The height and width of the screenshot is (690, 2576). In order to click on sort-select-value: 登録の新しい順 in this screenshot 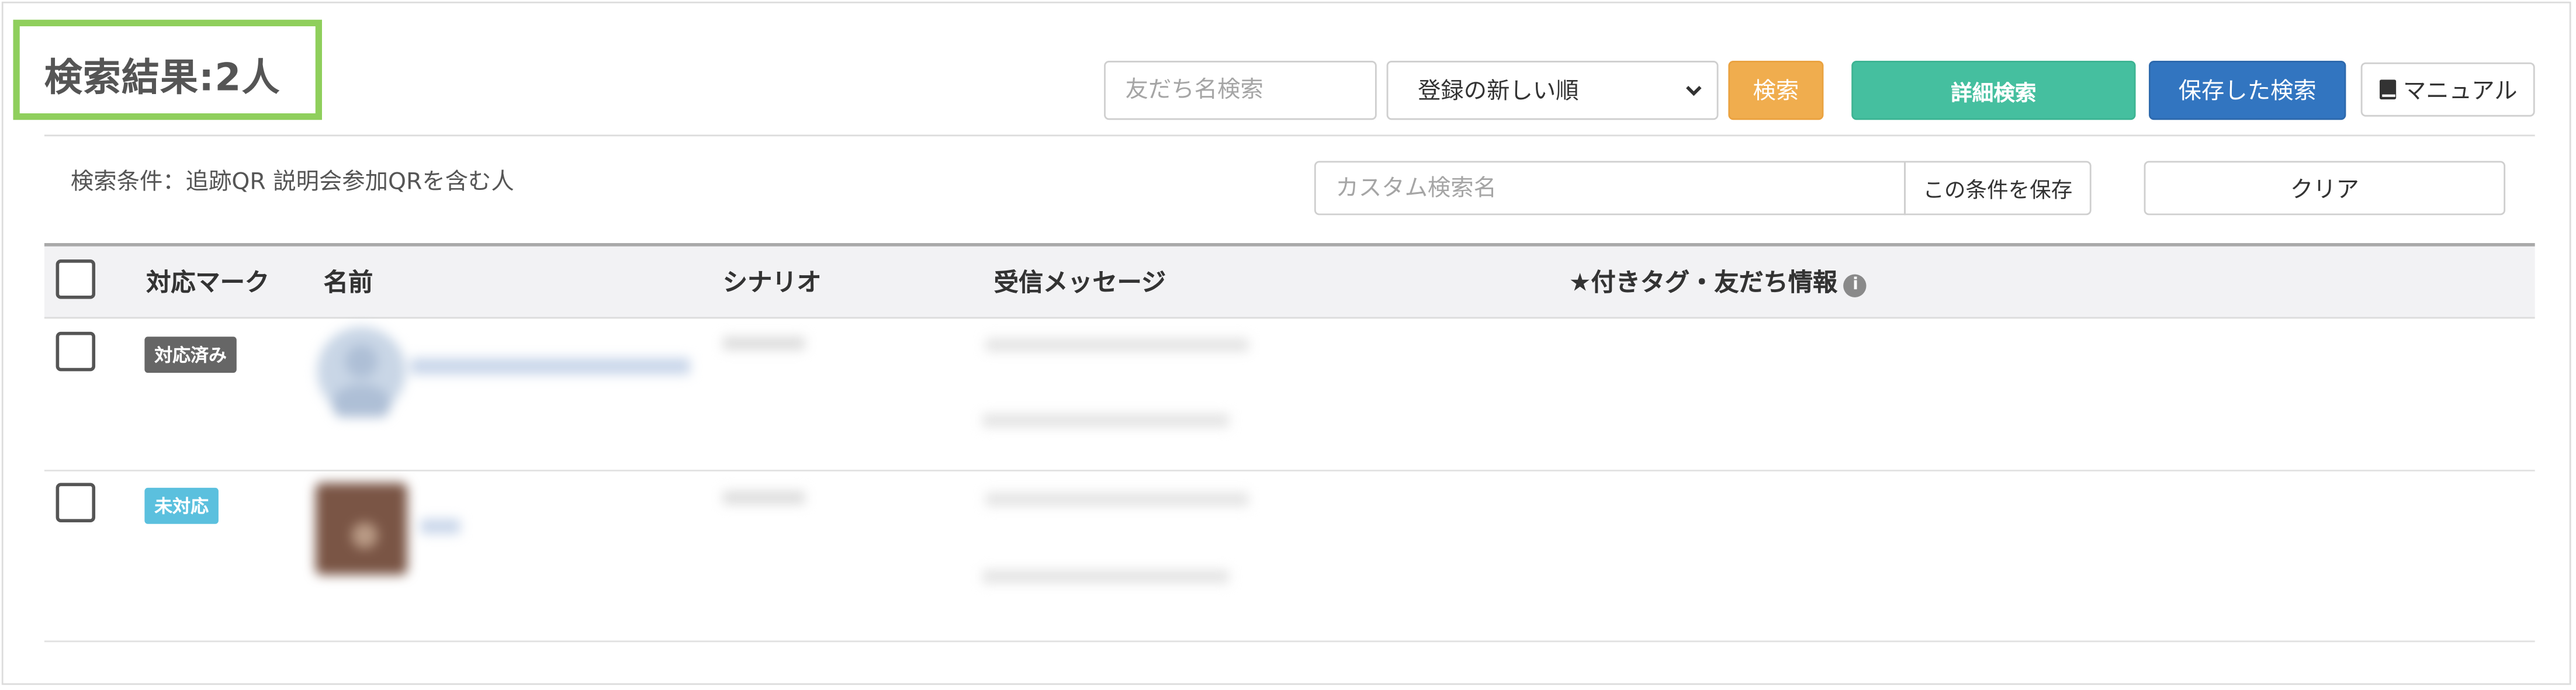, I will do `click(1498, 91)`.